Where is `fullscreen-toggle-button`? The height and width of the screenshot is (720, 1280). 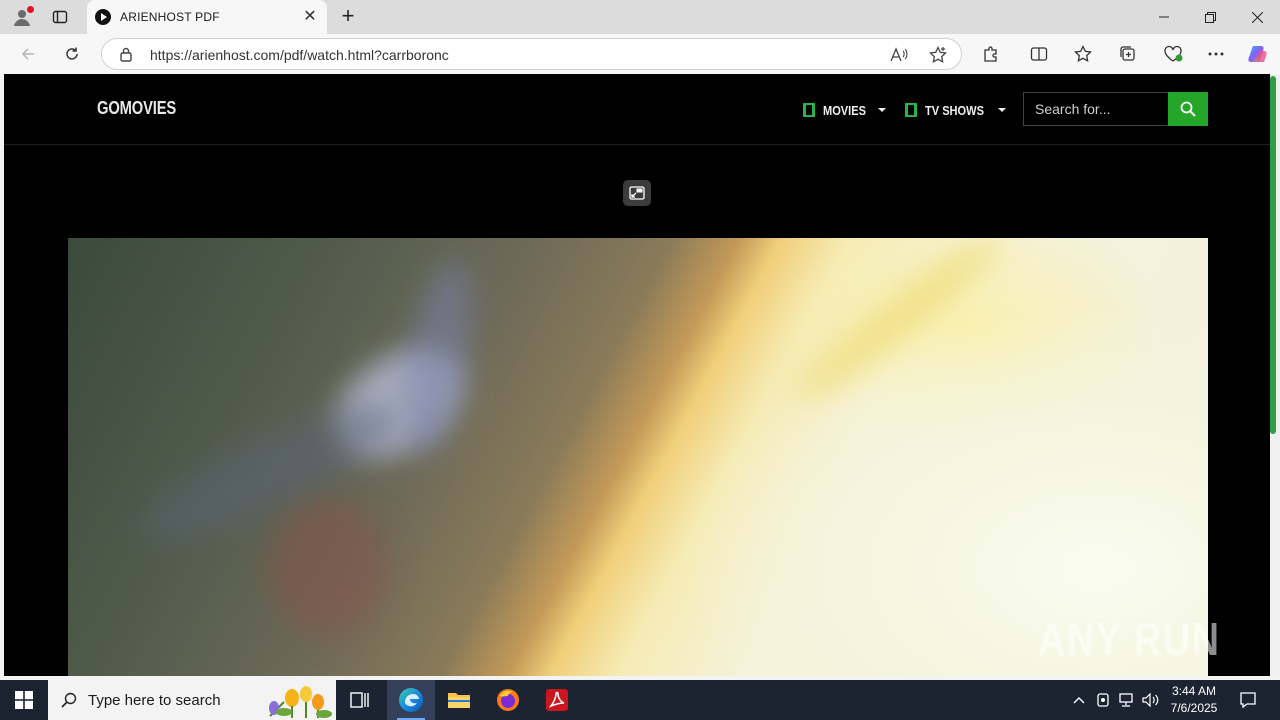
fullscreen-toggle-button is located at coordinates (637, 193).